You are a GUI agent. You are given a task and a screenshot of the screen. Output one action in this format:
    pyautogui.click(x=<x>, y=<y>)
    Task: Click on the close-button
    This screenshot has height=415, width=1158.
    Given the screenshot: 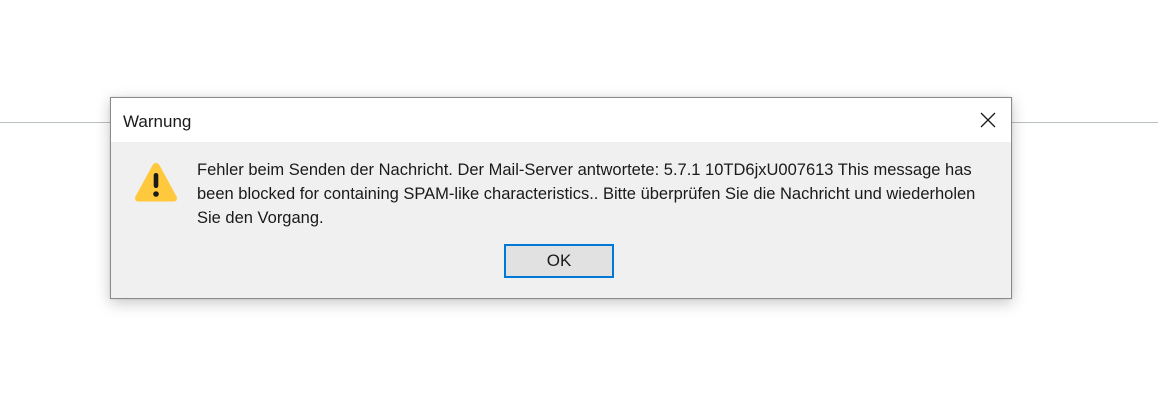 What is the action you would take?
    pyautogui.click(x=988, y=120)
    